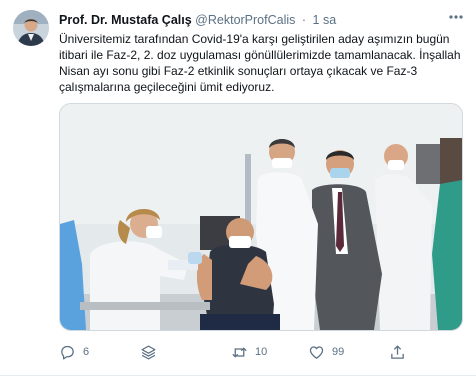  I want to click on layers-icon, so click(148, 352).